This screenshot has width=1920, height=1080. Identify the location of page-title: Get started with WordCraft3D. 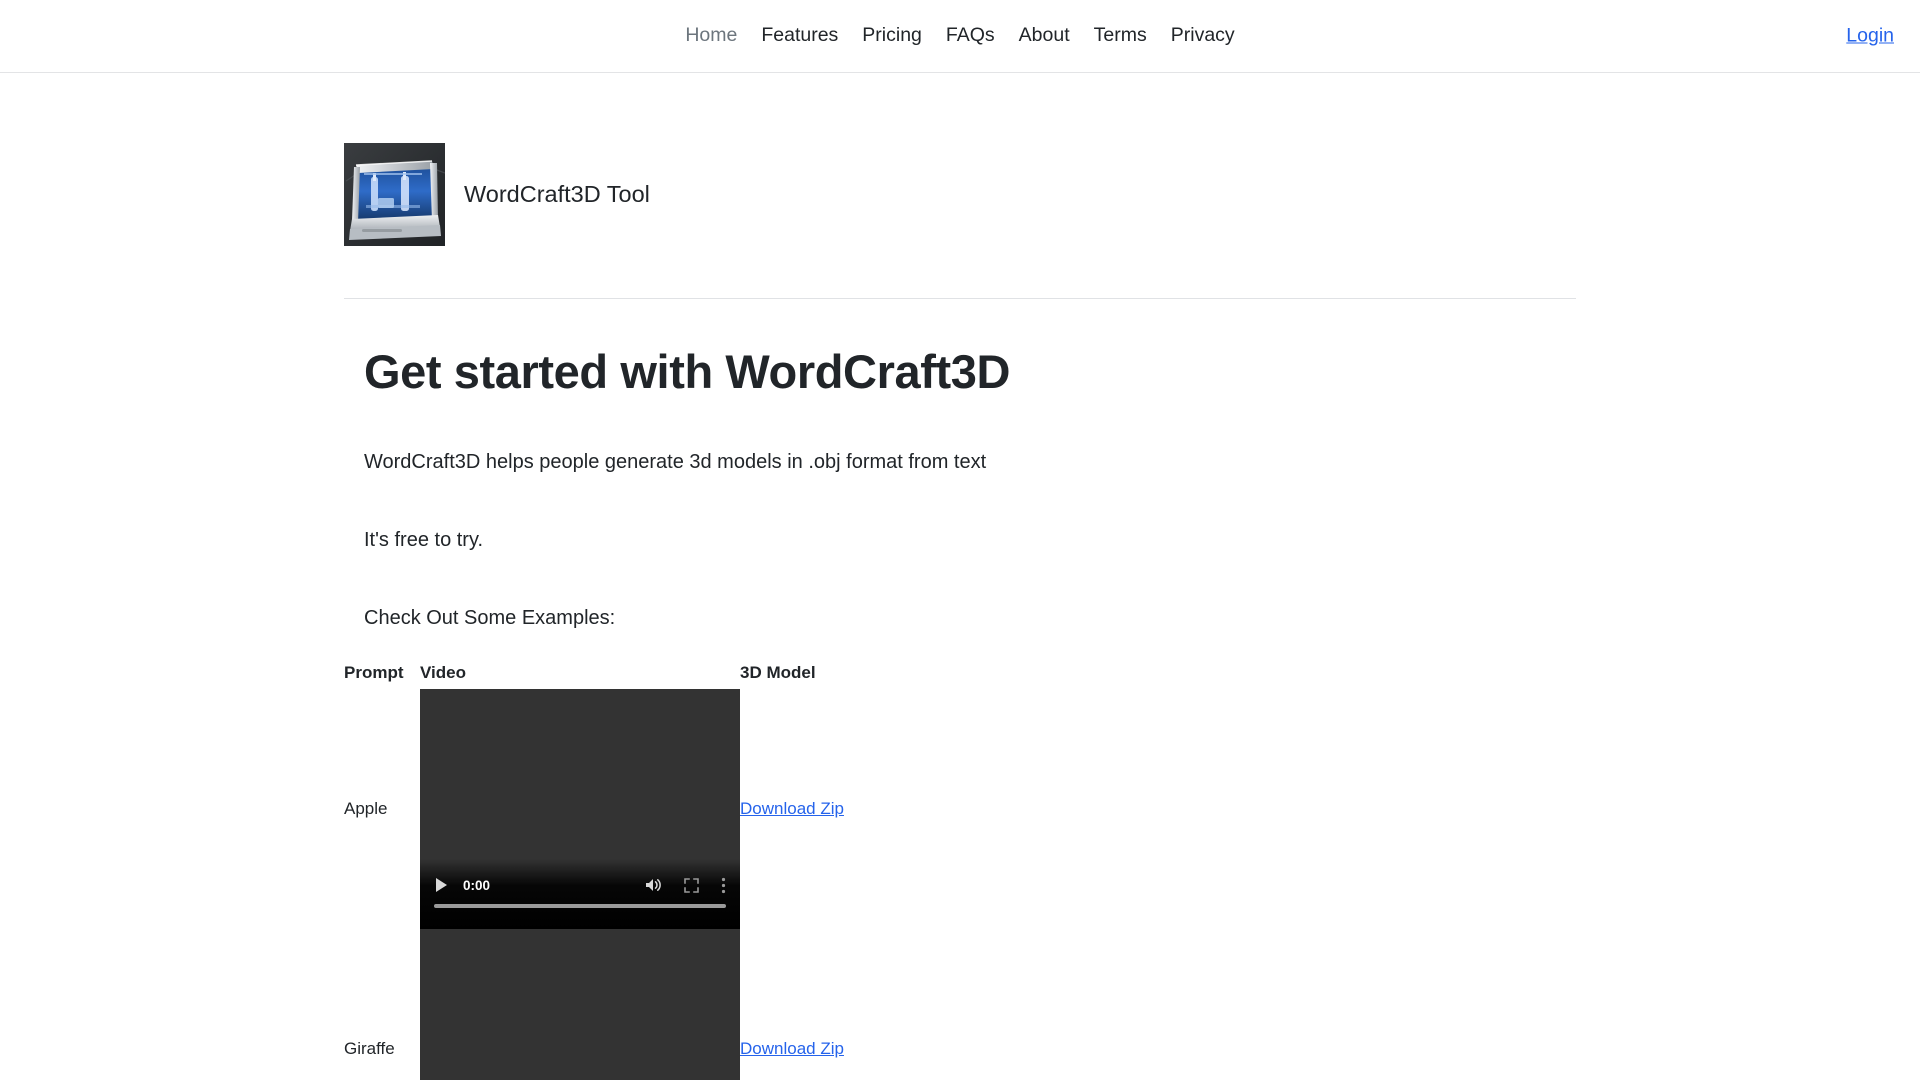
(687, 371).